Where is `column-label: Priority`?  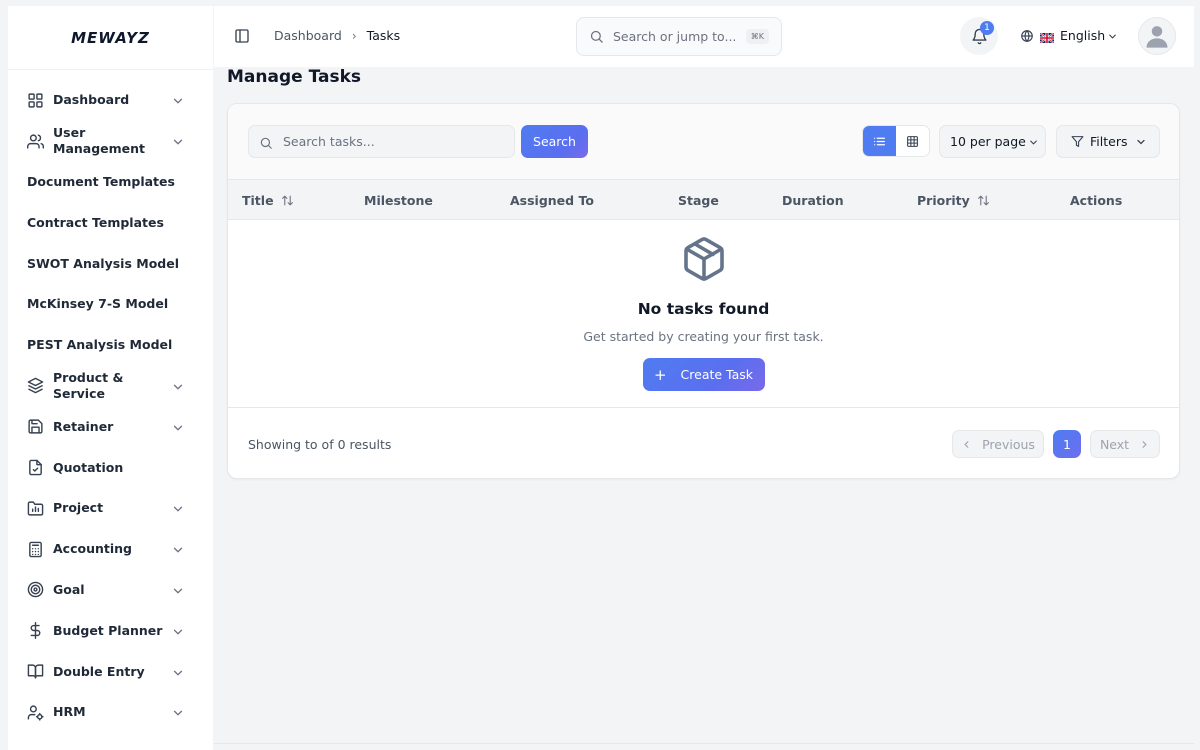
column-label: Priority is located at coordinates (943, 200).